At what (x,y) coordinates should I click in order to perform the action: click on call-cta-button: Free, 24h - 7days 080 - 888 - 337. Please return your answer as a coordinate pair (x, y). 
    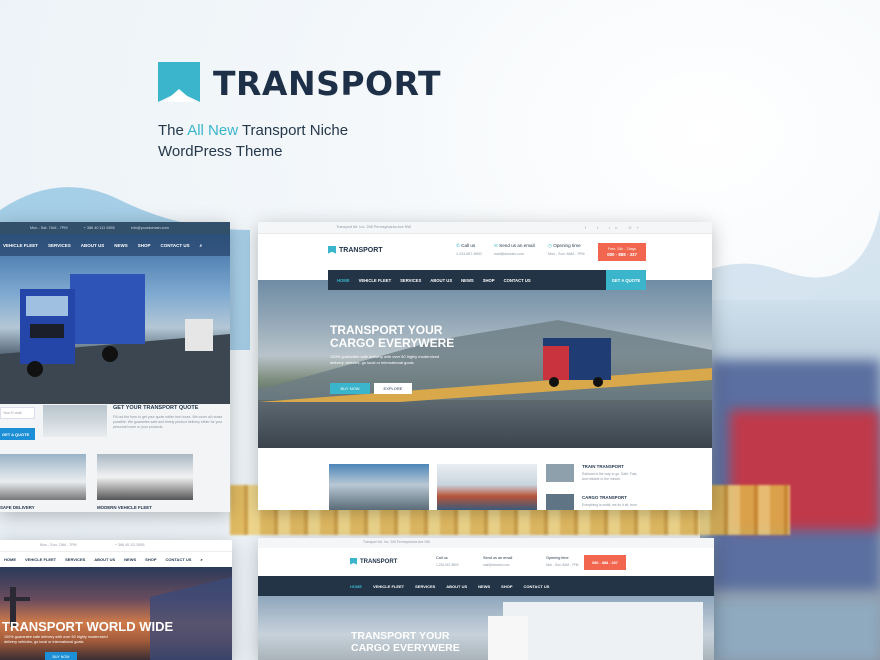
    Looking at the image, I should click on (622, 252).